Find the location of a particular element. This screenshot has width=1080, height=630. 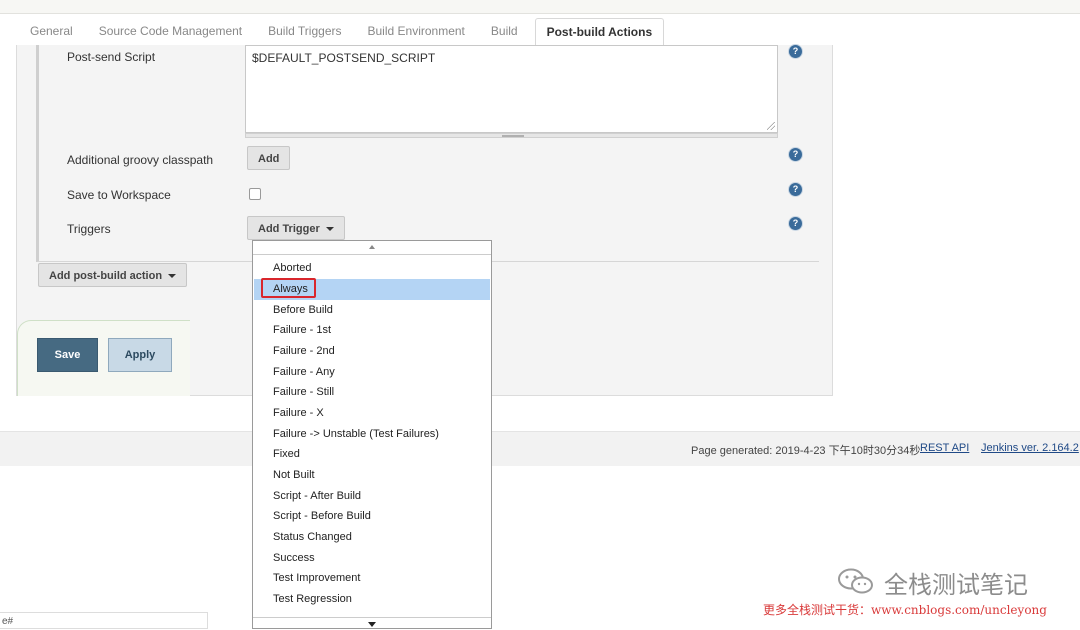

scroll-up-button is located at coordinates (372, 248).